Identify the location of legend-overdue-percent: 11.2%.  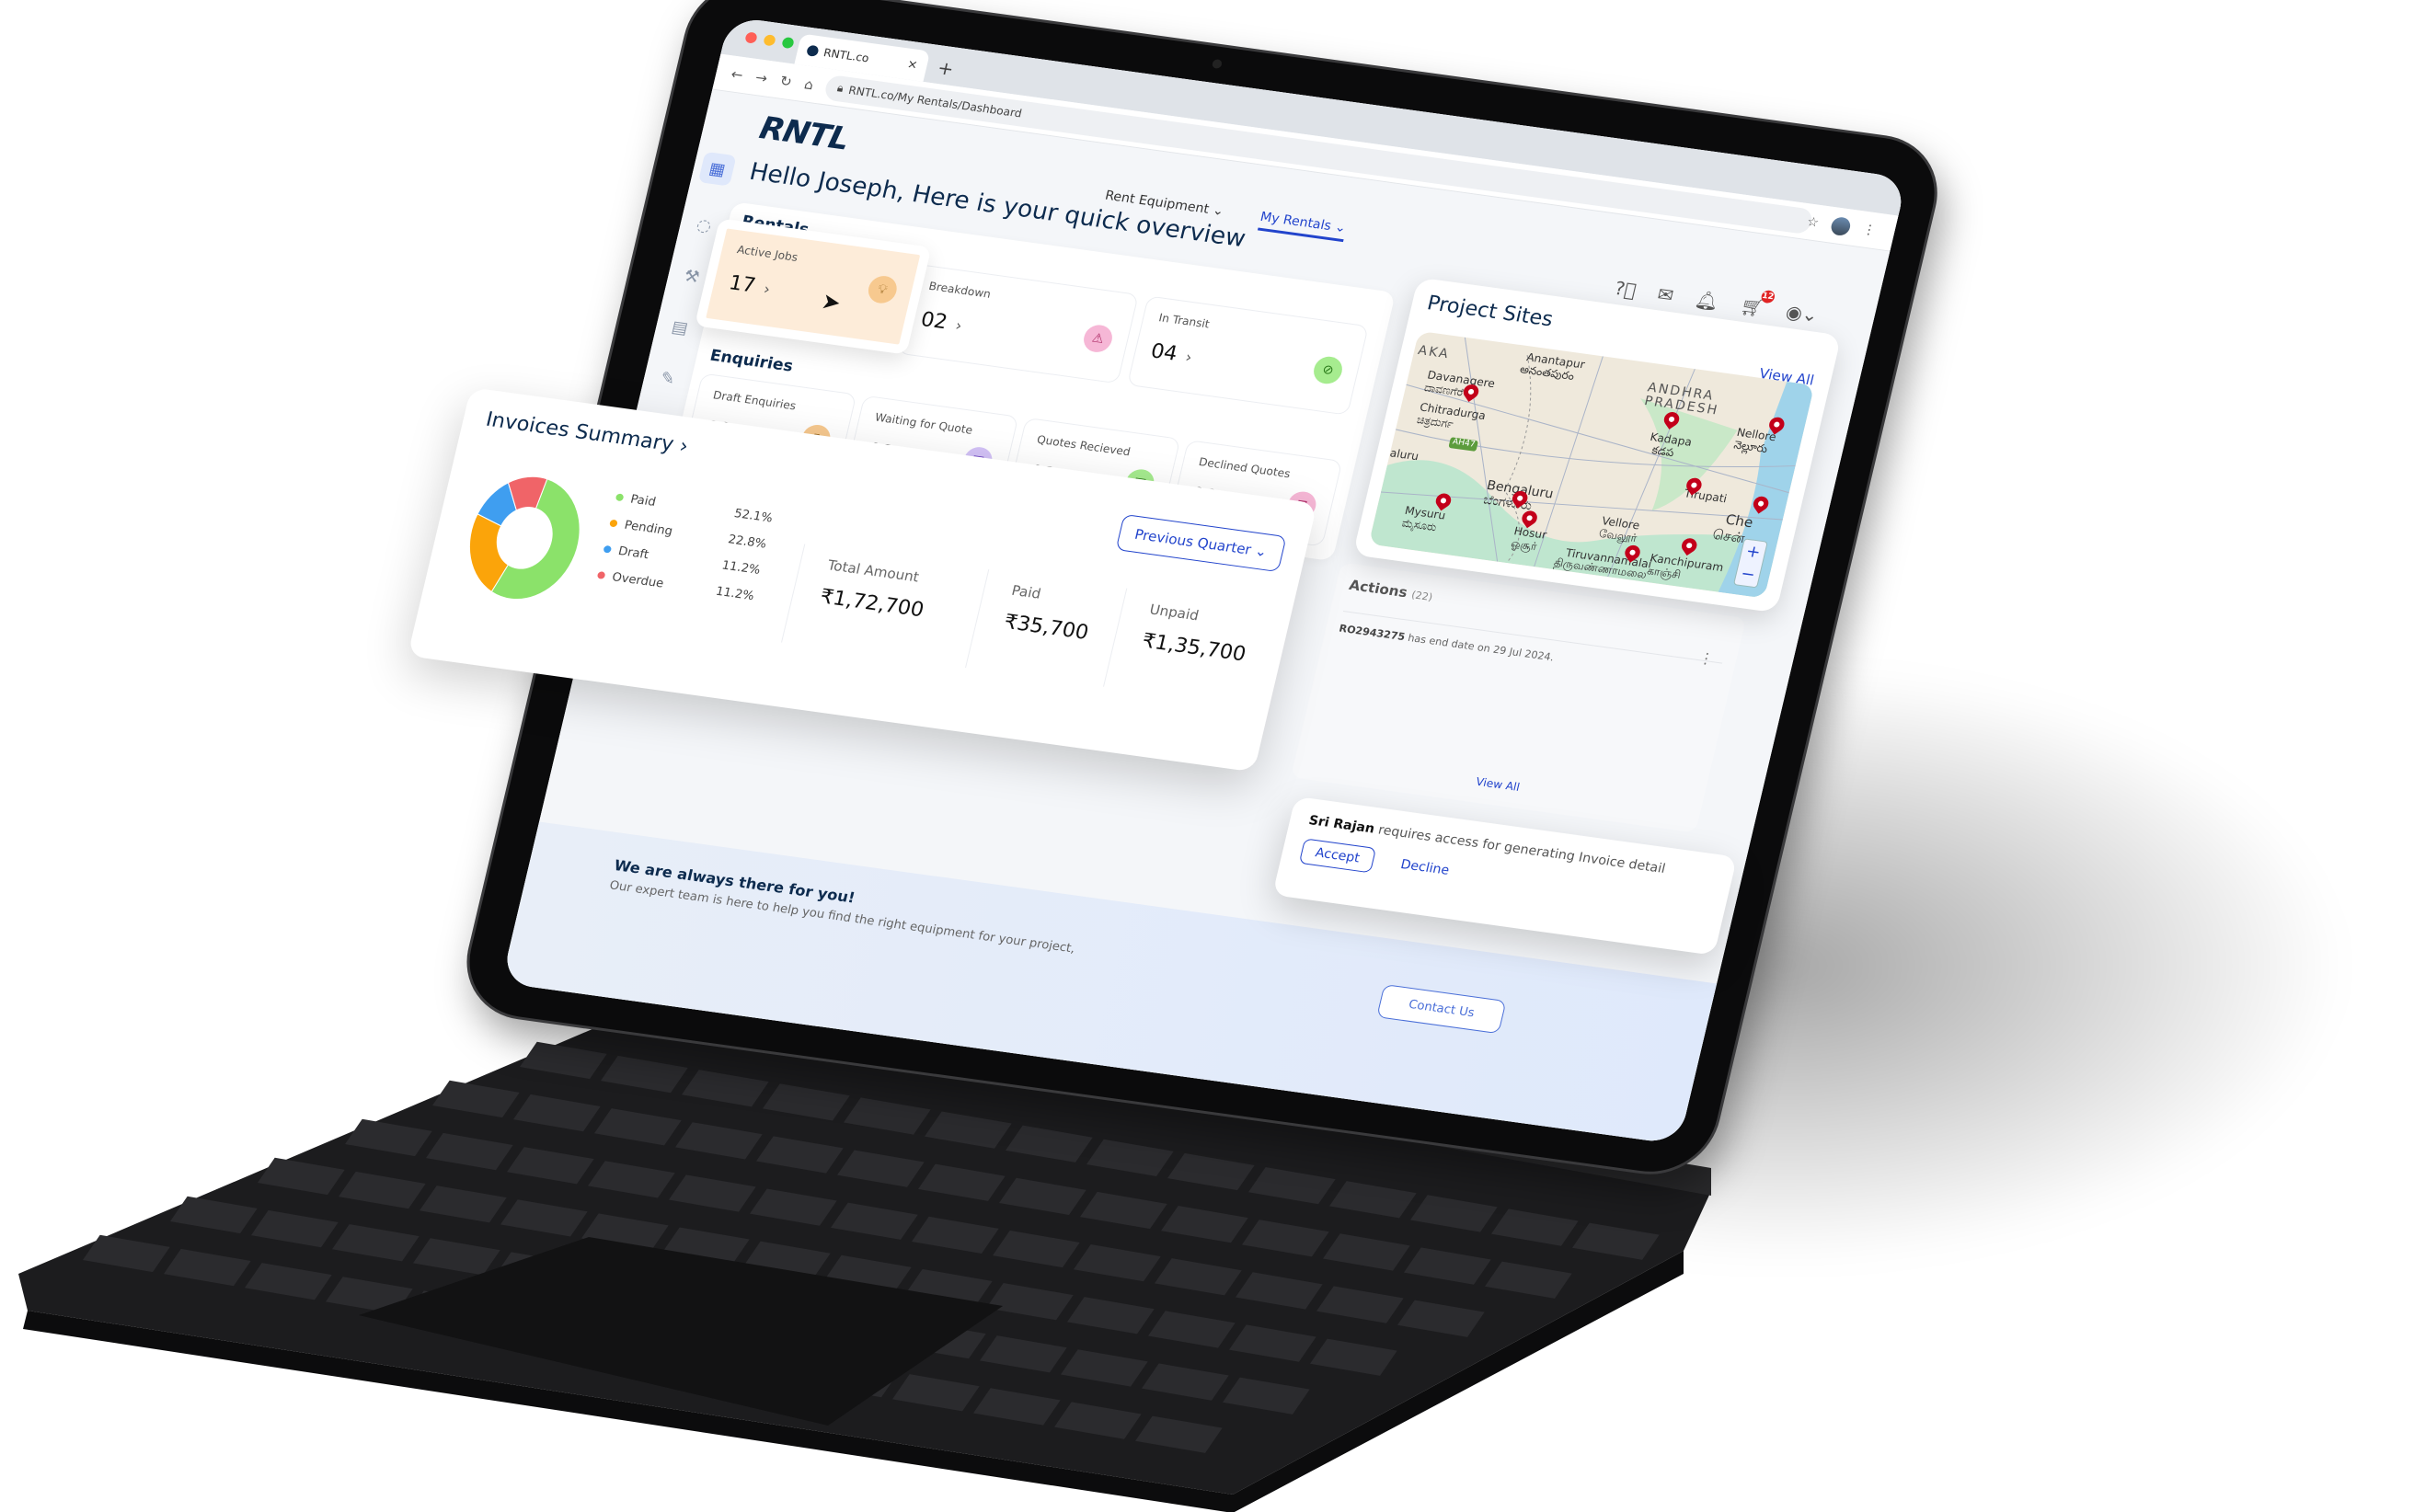
(735, 594).